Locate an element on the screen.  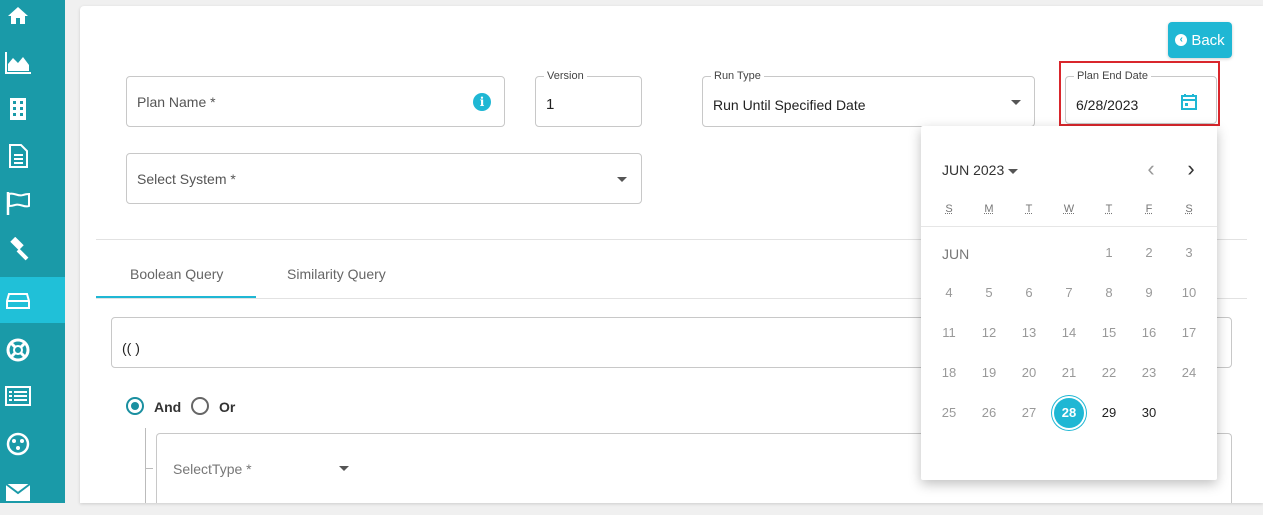
sidebar-item-support is located at coordinates (32, 350).